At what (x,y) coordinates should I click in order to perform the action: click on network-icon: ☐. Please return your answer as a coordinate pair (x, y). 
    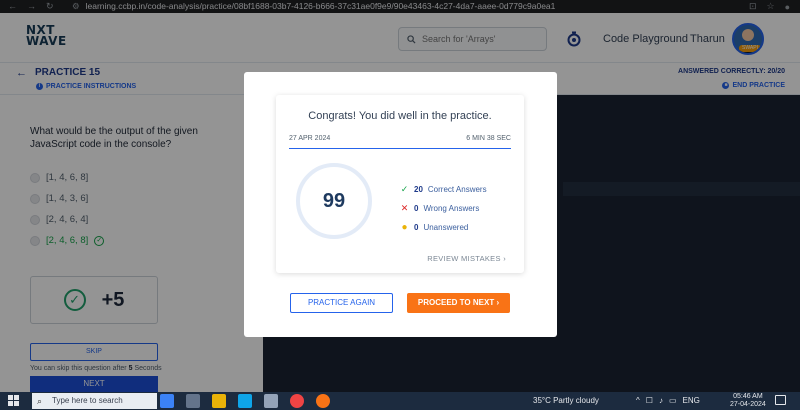
    Looking at the image, I should click on (649, 401).